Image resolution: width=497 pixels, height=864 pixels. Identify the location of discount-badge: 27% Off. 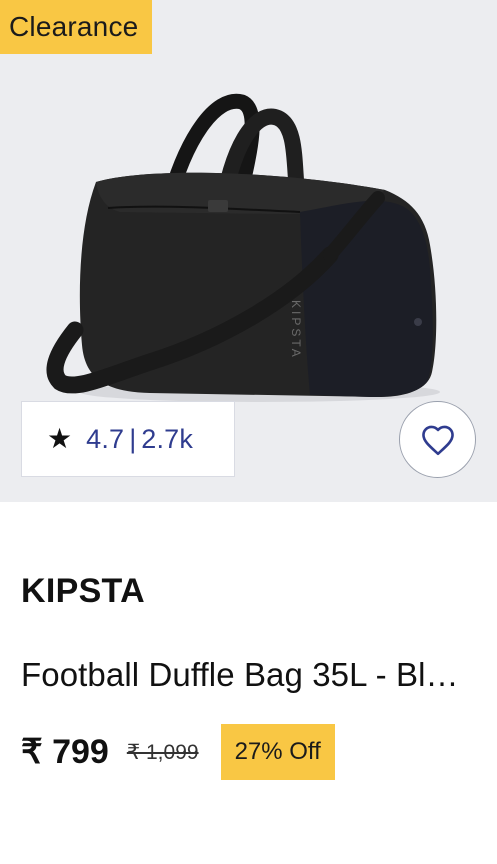
(277, 752).